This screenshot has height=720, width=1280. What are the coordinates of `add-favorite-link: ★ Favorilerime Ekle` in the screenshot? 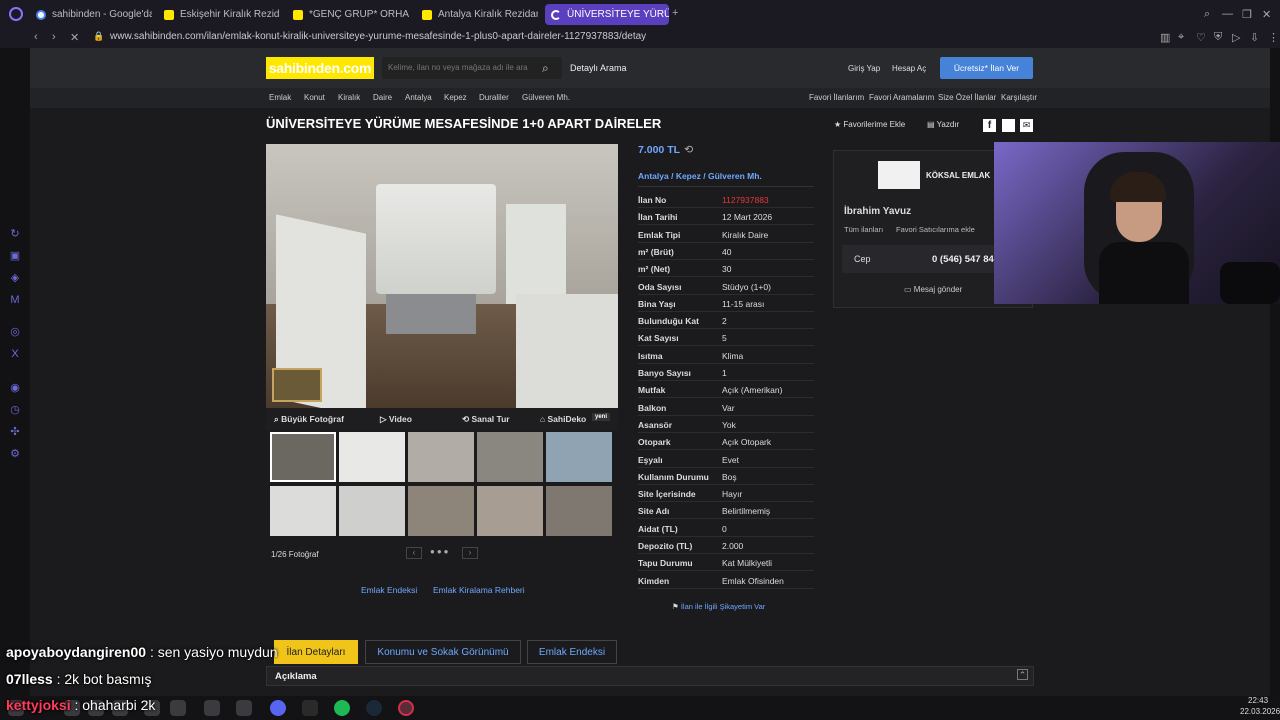 It's located at (869, 124).